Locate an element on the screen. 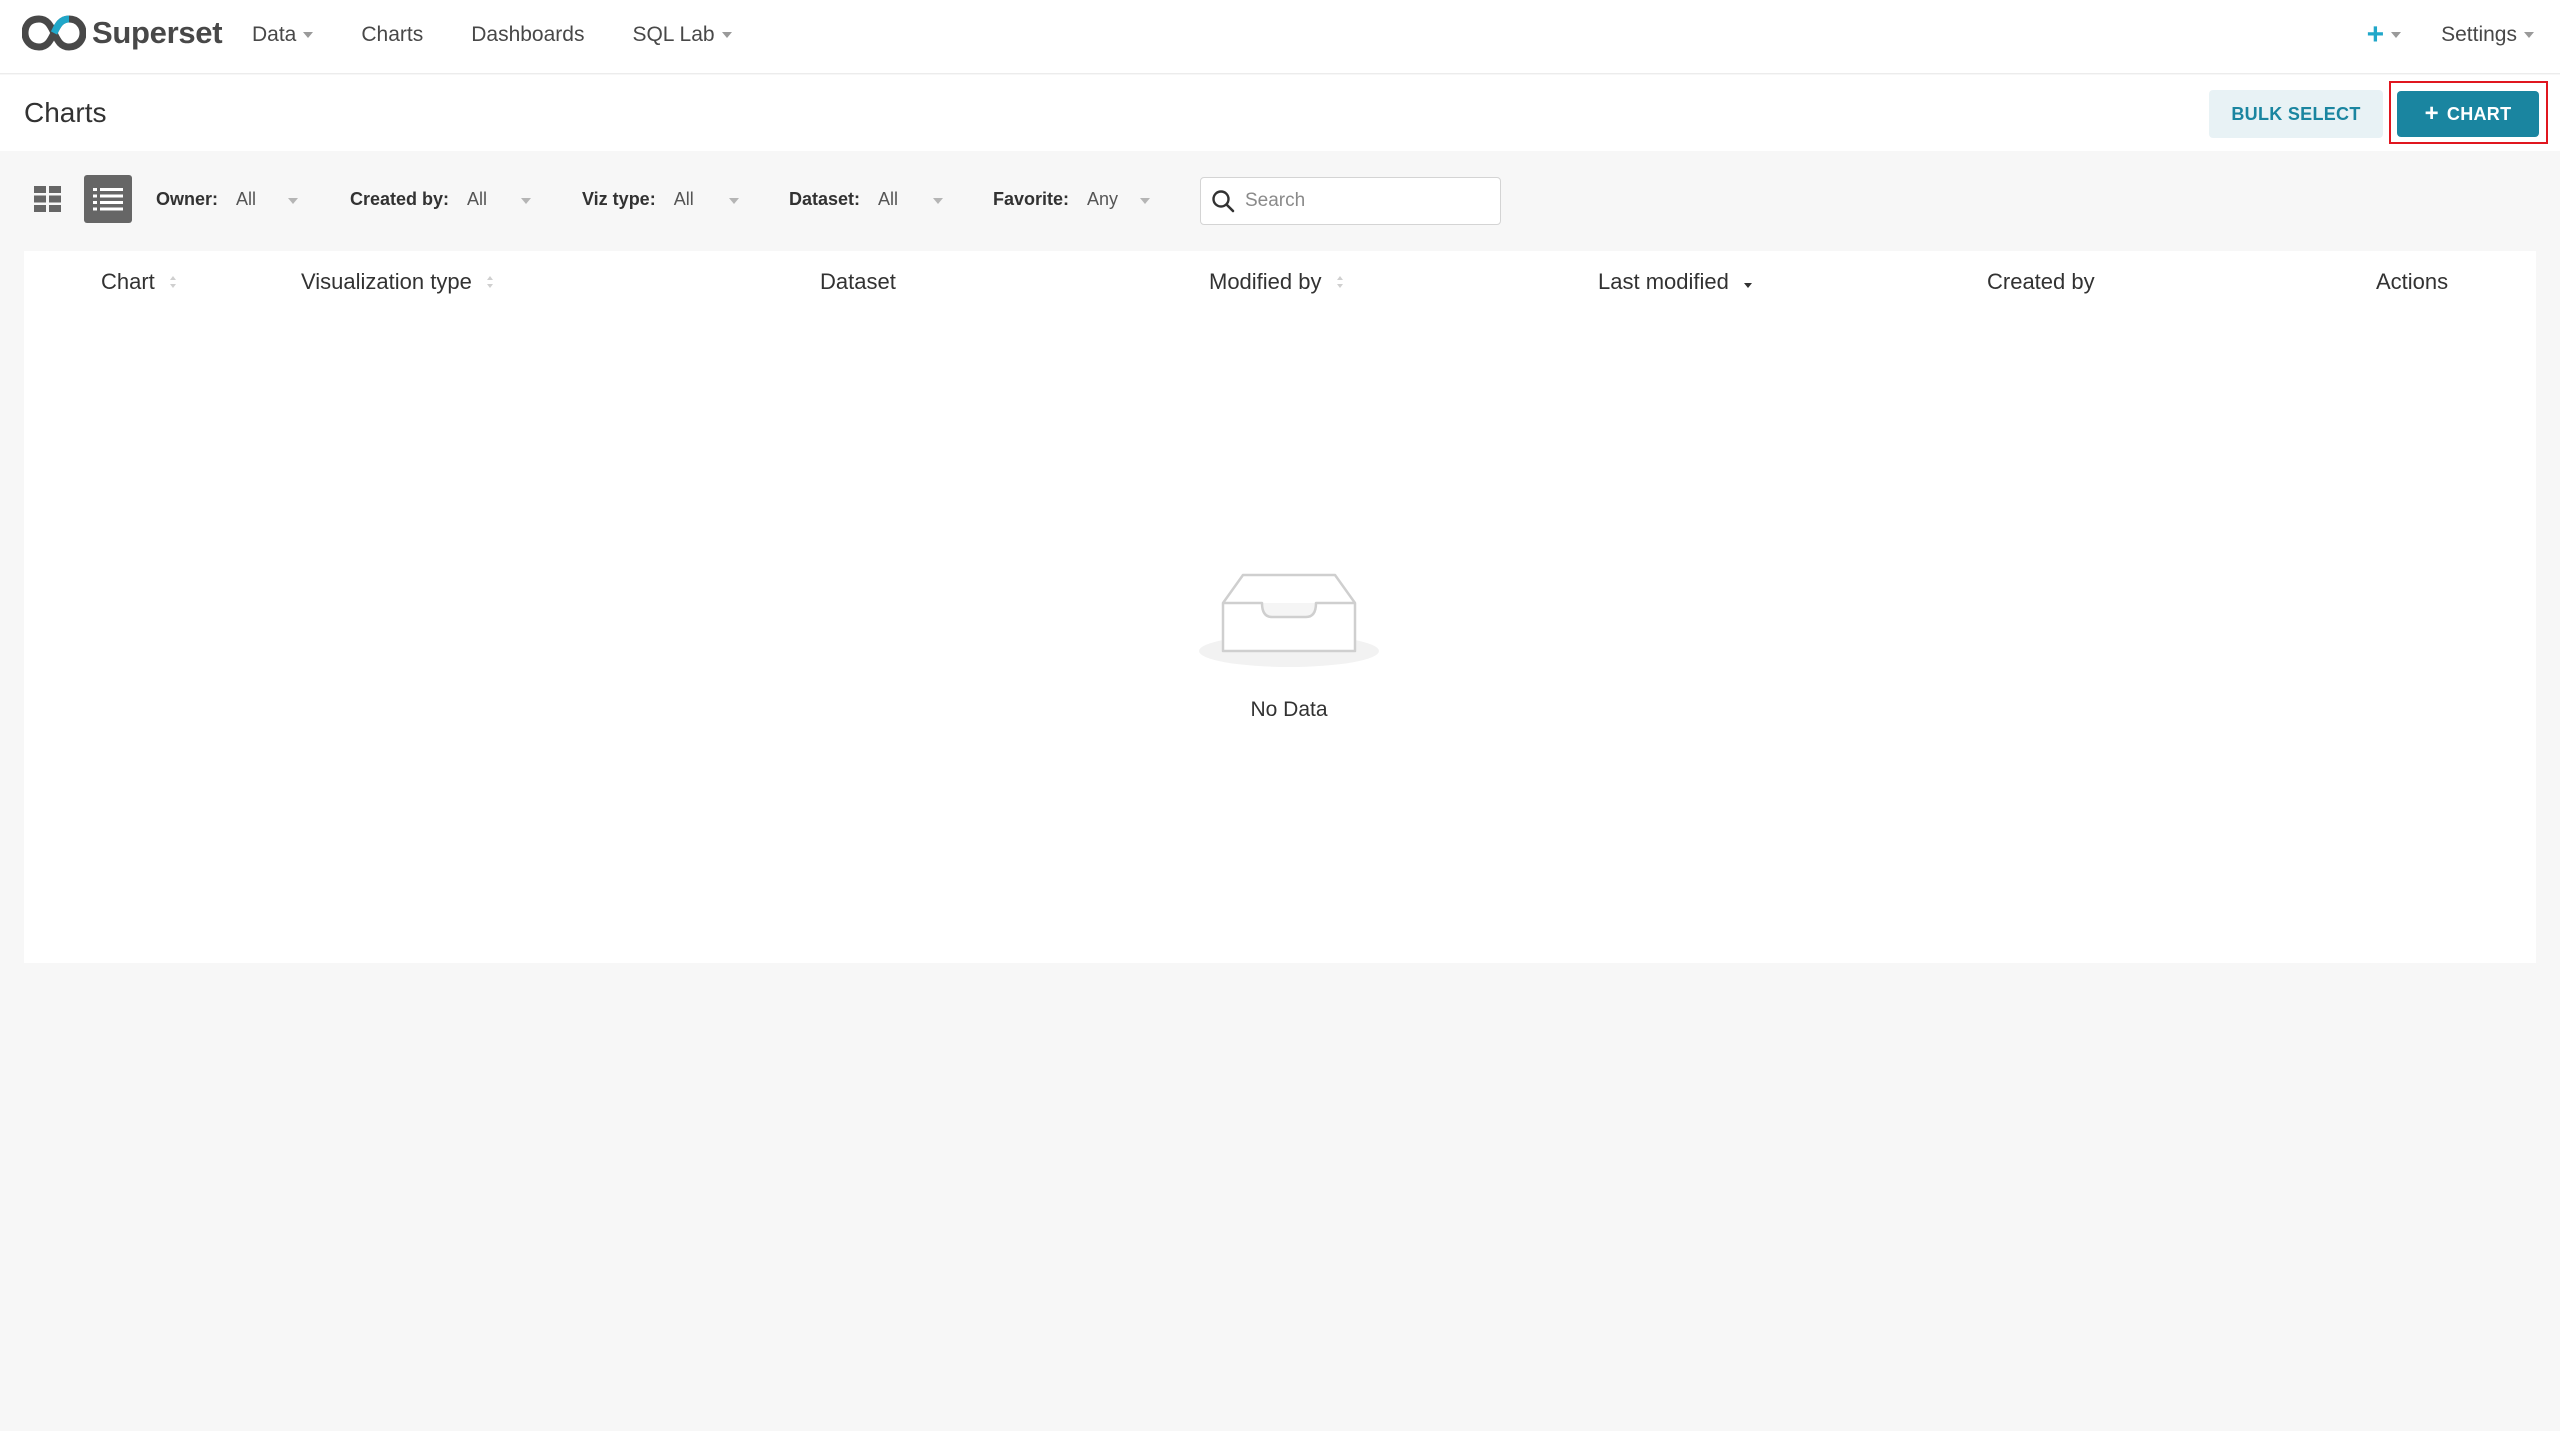 This screenshot has width=2560, height=1431. nav-item-label: Charts is located at coordinates (392, 34).